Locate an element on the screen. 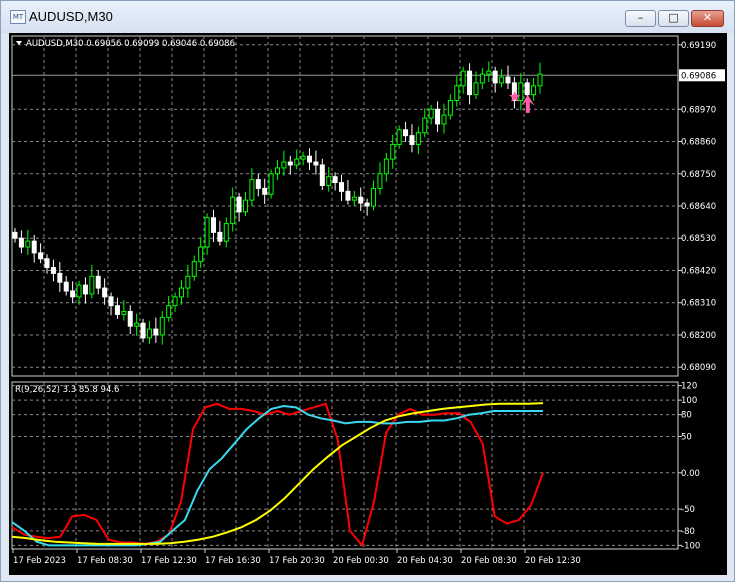 The height and width of the screenshot is (582, 735). close-button: ✕ is located at coordinates (707, 18).